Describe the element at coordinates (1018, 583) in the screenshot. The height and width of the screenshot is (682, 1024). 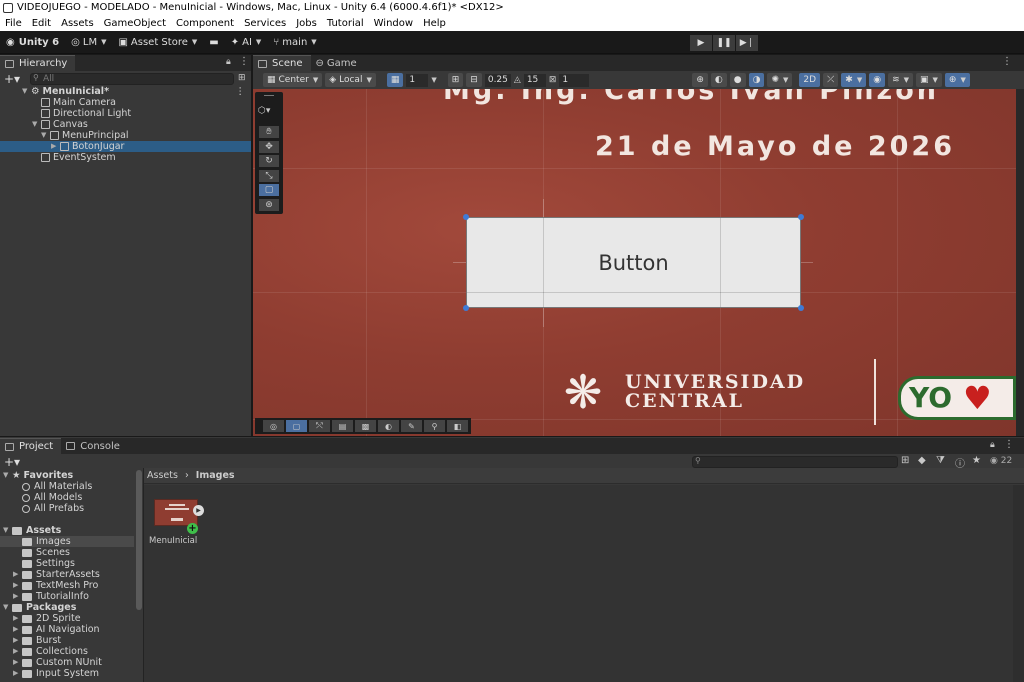
I see `asset-grid-scrollbar` at that location.